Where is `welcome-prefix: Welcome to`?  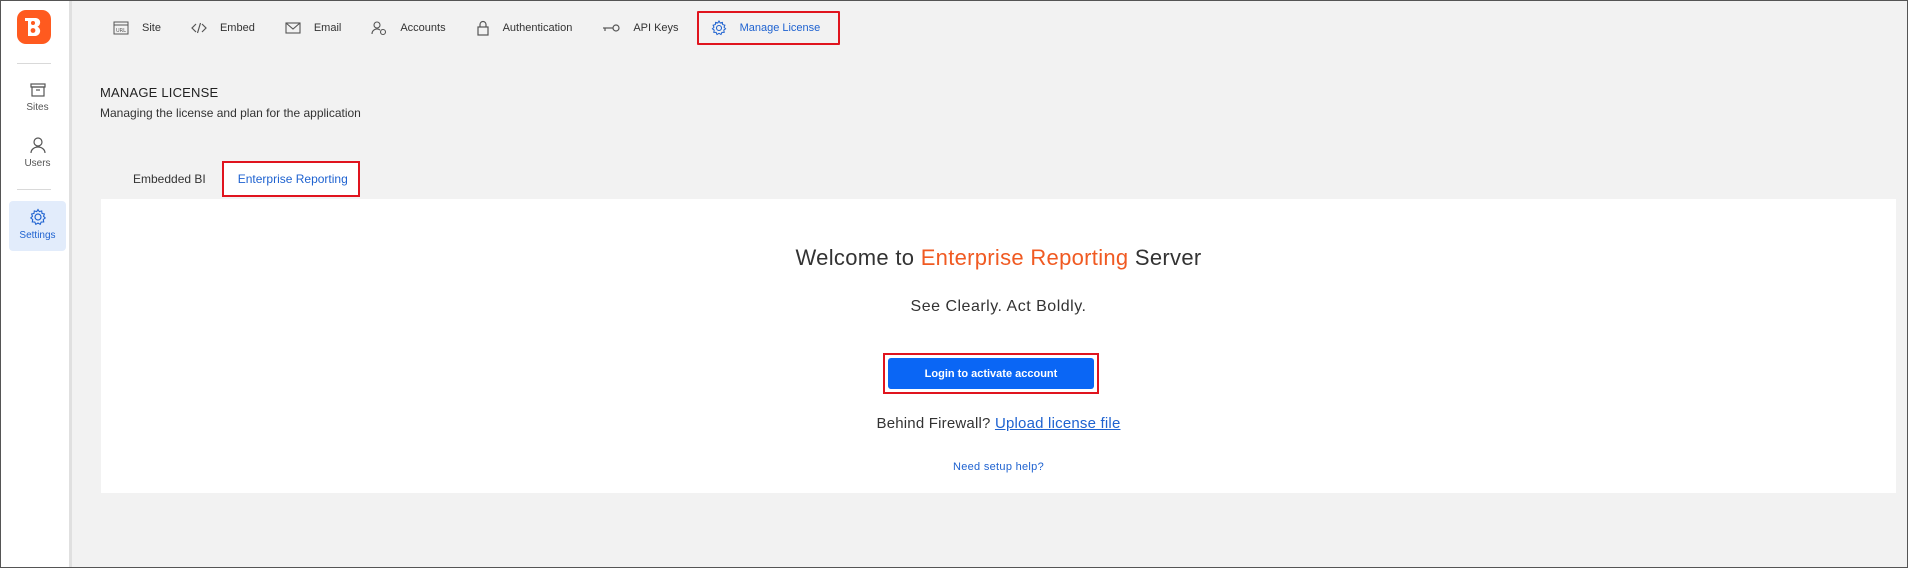 welcome-prefix: Welcome to is located at coordinates (858, 257).